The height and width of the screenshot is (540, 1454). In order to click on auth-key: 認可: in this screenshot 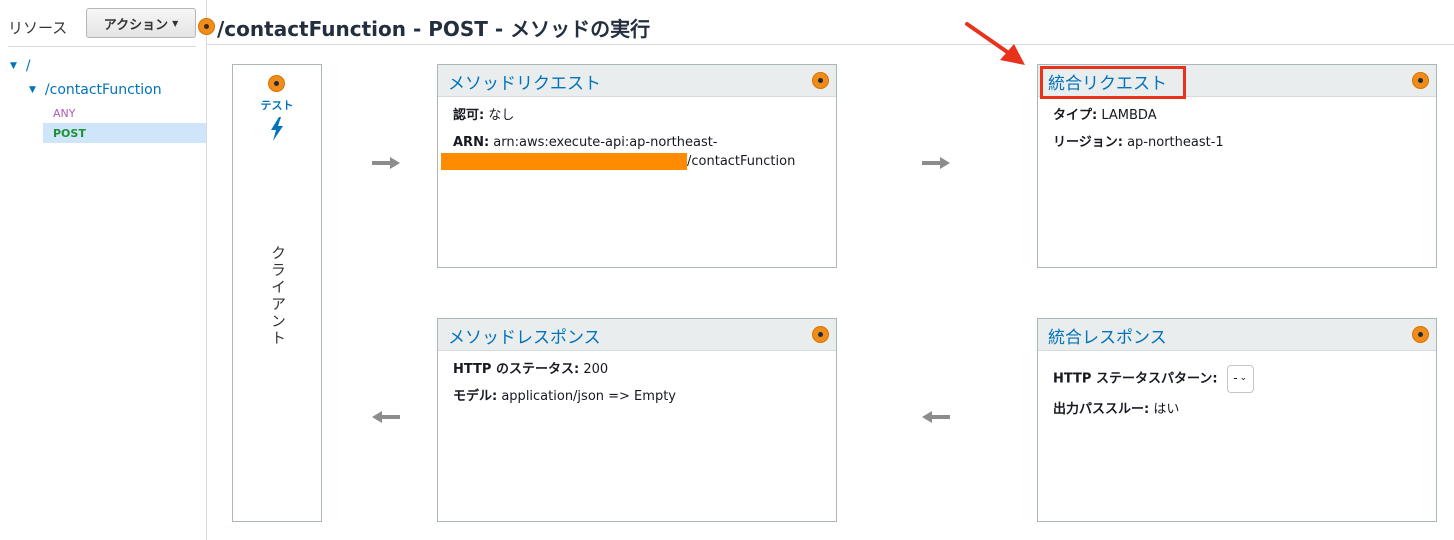, I will do `click(469, 115)`.